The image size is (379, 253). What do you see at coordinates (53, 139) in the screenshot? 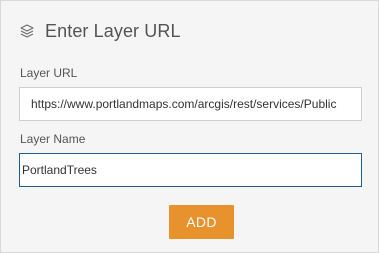
I see `layer-name-label: Layer Name` at bounding box center [53, 139].